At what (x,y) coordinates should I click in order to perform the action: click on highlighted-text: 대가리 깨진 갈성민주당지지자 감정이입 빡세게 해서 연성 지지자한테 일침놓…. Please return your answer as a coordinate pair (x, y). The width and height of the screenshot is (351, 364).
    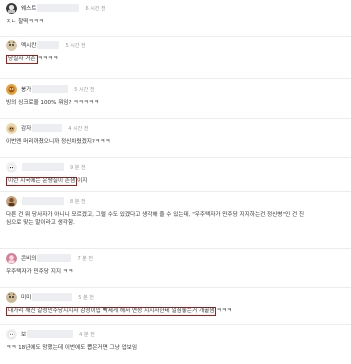
    Looking at the image, I should click on (111, 311).